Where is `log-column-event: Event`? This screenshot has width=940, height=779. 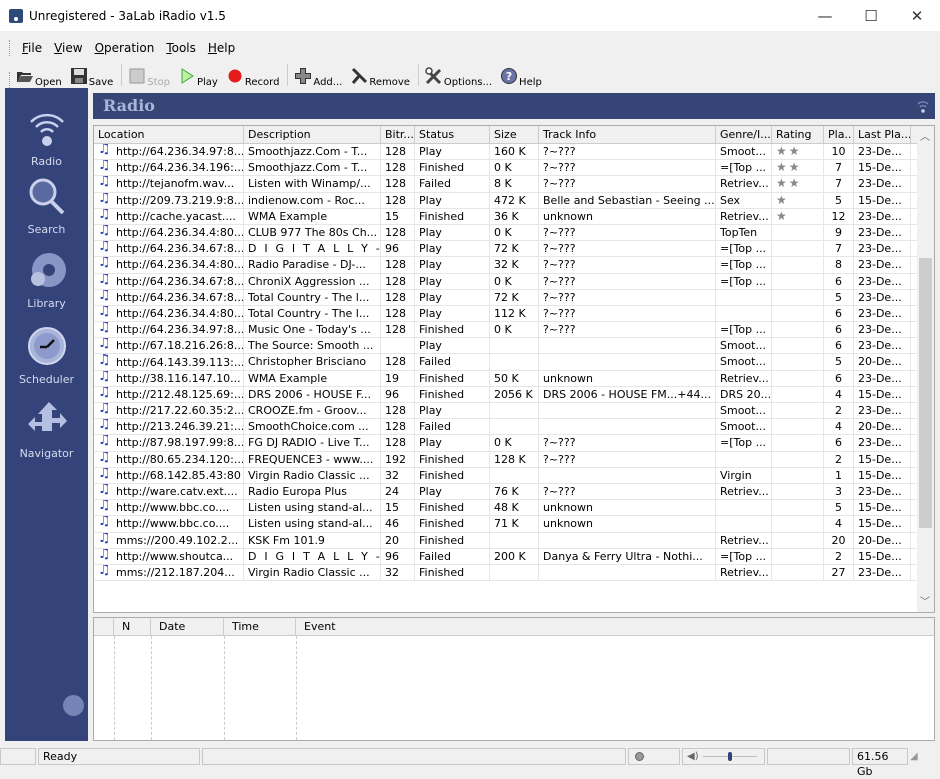
log-column-event: Event is located at coordinates (615, 626).